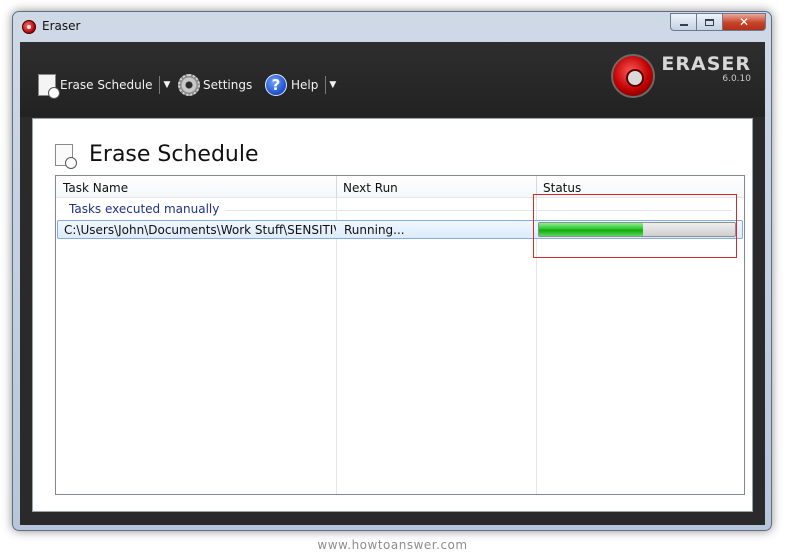 This screenshot has height=552, width=792. I want to click on column-header-next-run: Next Run, so click(370, 188).